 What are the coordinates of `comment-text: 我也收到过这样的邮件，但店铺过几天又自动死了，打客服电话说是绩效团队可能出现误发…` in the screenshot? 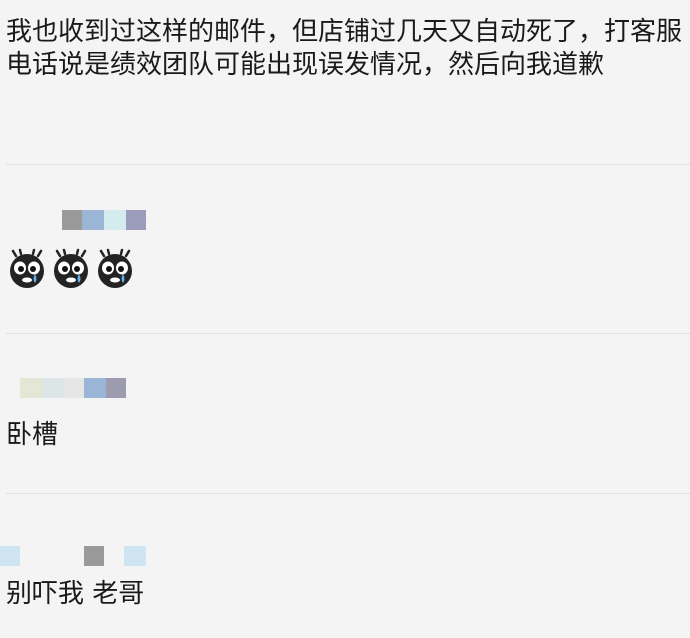 It's located at (344, 48).